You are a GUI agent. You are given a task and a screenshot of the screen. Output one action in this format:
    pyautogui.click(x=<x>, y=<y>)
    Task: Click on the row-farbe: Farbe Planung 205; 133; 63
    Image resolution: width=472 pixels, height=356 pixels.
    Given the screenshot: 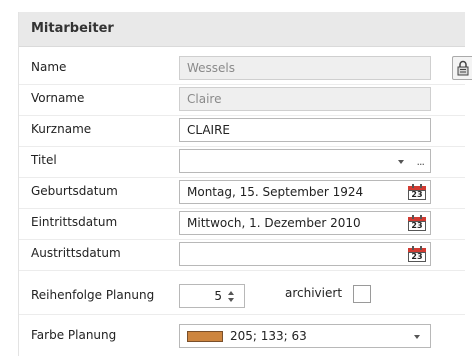 What is the action you would take?
    pyautogui.click(x=242, y=337)
    